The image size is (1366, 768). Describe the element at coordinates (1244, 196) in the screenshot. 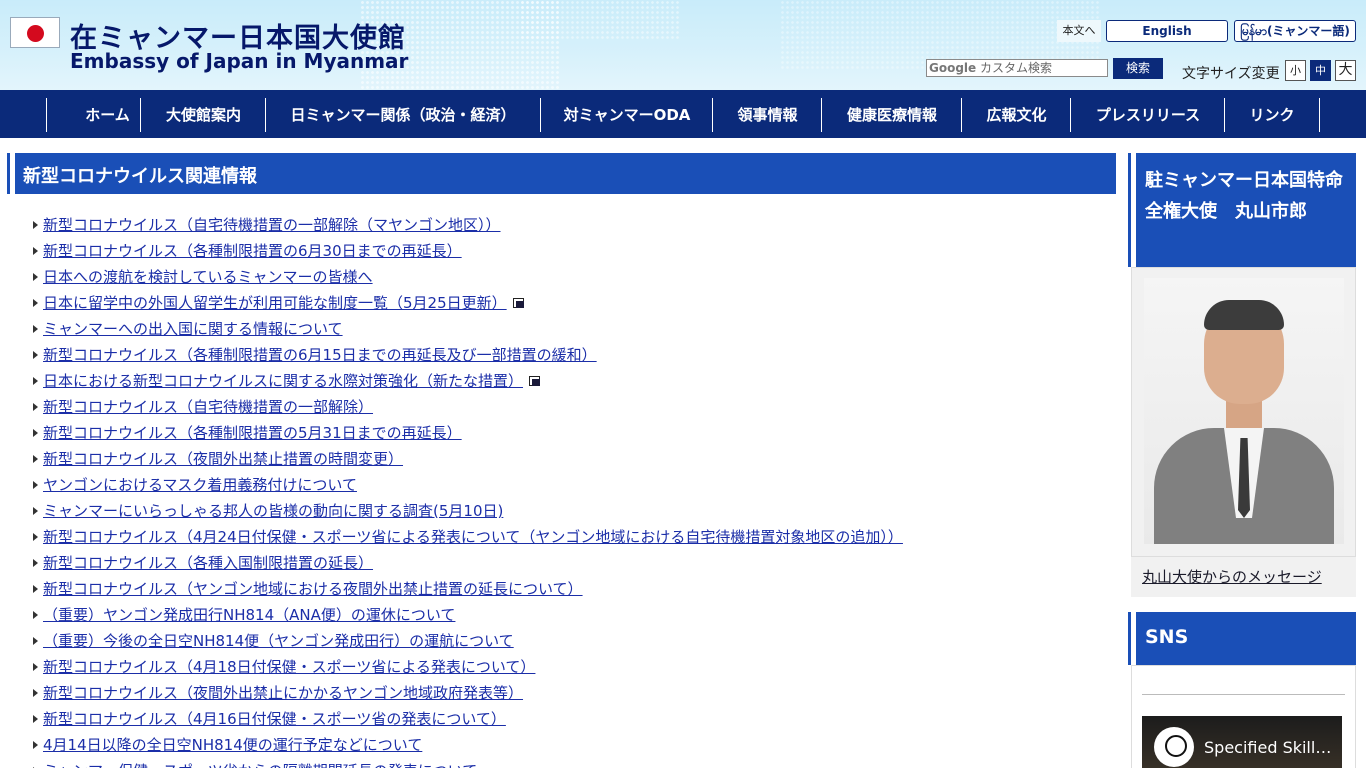

I see `ambassador-title: 駐ミャンマー日本国特命全権大使 丸山市郎` at that location.